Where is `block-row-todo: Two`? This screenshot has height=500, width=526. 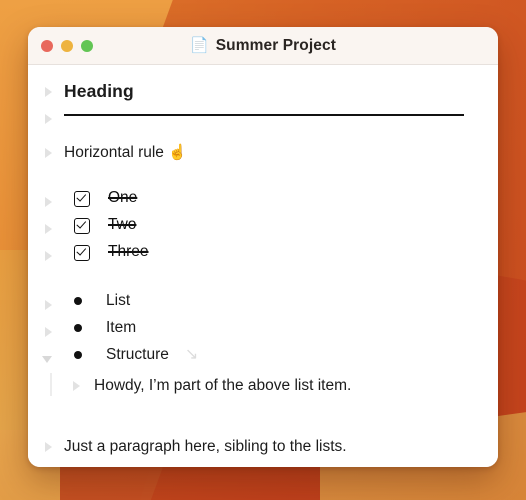
block-row-todo: Two is located at coordinates (263, 229).